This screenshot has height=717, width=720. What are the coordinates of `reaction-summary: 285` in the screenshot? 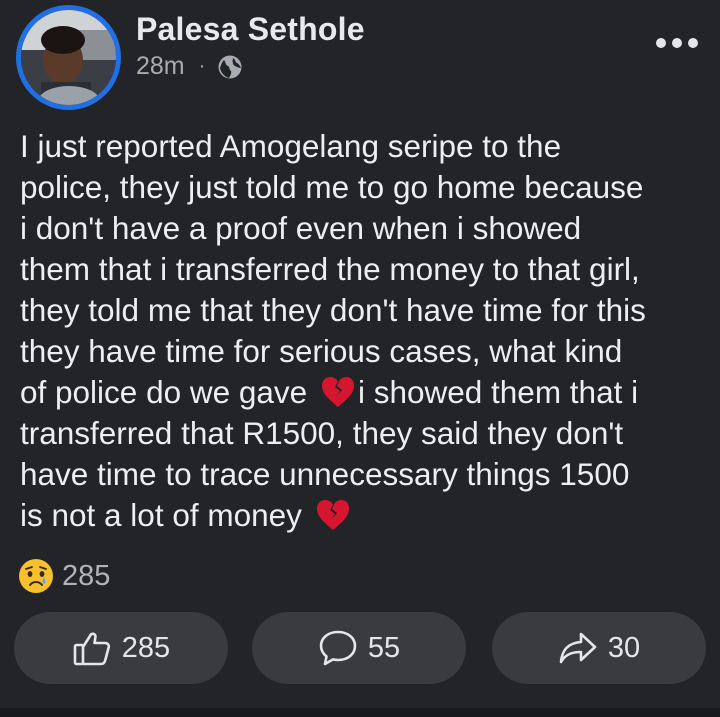 It's located at (64, 576).